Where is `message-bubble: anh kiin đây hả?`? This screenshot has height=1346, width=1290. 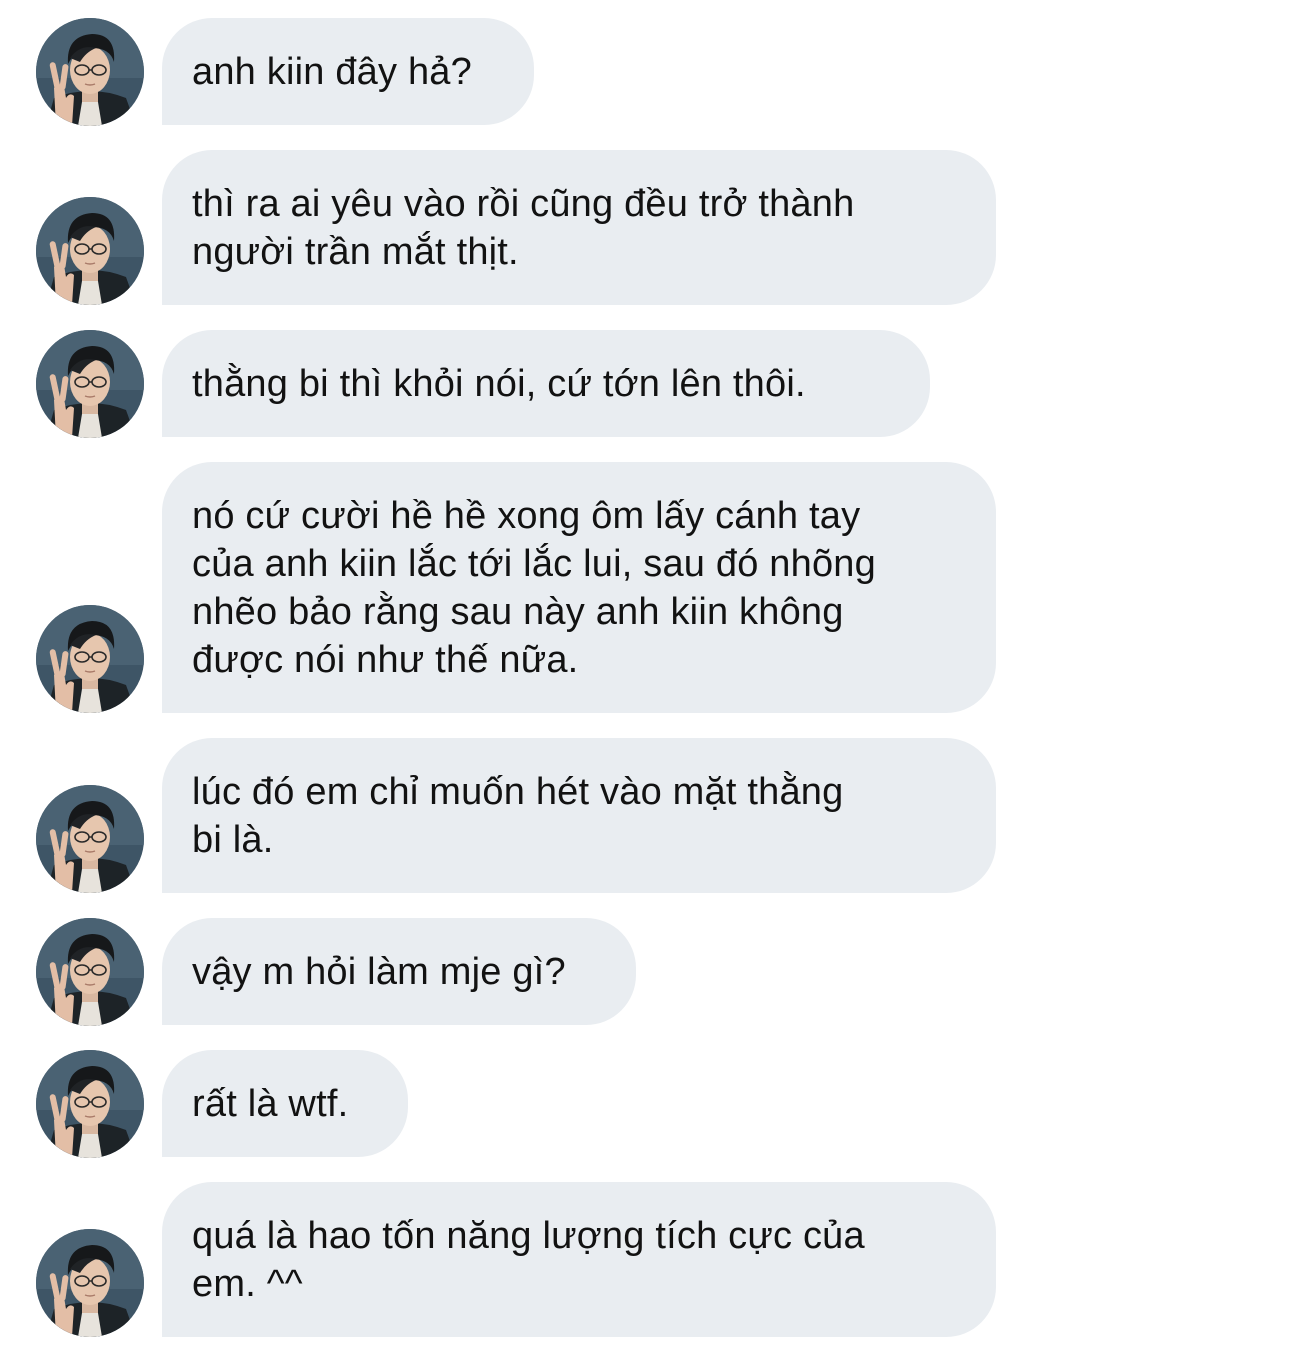
message-bubble: anh kiin đây hả? is located at coordinates (348, 71).